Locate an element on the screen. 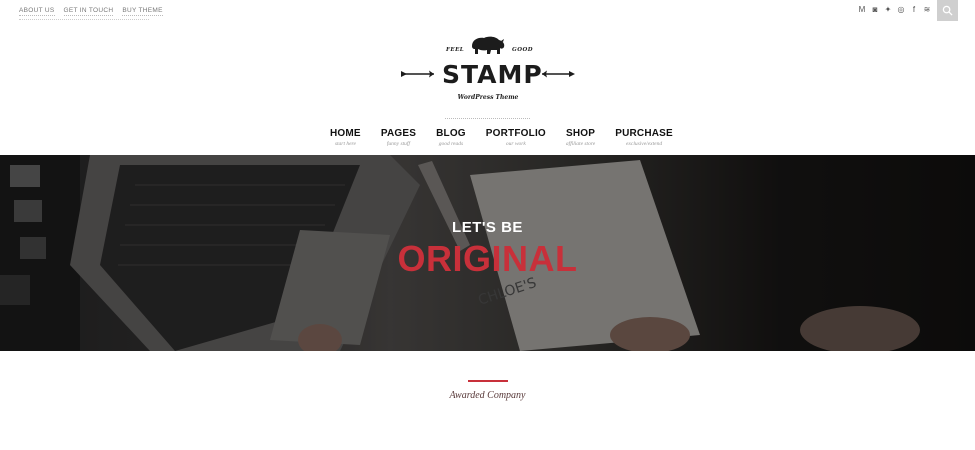 The height and width of the screenshot is (450, 975). top-divider is located at coordinates (84, 19).